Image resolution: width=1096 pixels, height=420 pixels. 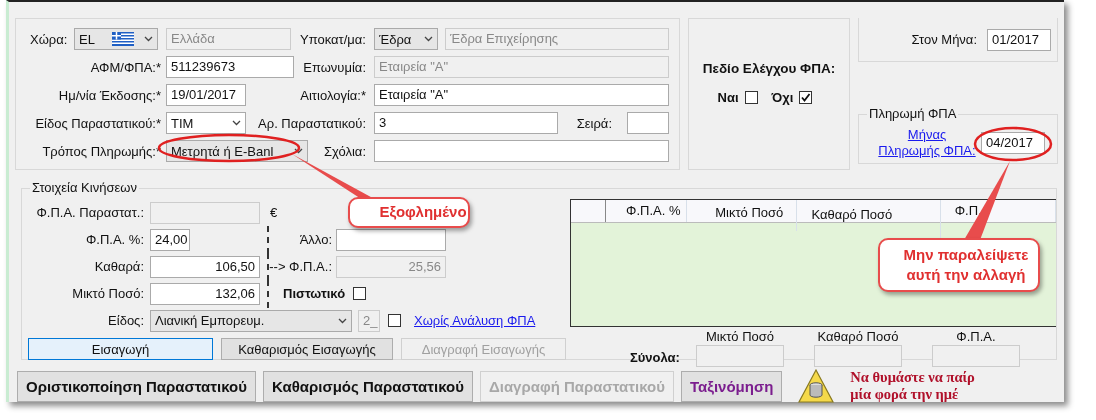 I want to click on text-field: Εταιρεία "Α", so click(x=521, y=95).